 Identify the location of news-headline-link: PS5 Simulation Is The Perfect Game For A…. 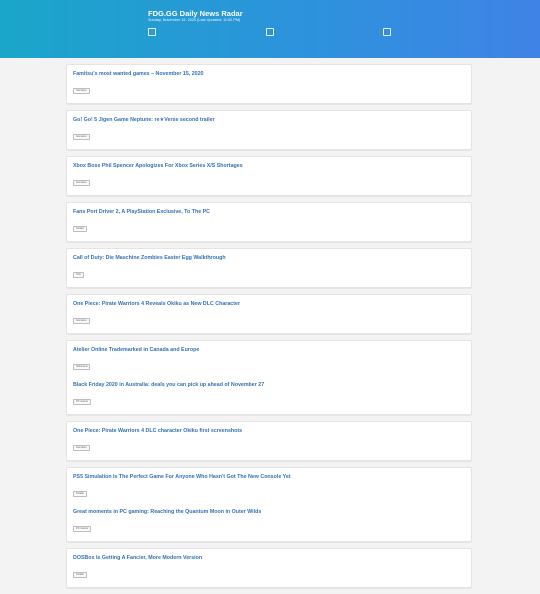
(269, 477).